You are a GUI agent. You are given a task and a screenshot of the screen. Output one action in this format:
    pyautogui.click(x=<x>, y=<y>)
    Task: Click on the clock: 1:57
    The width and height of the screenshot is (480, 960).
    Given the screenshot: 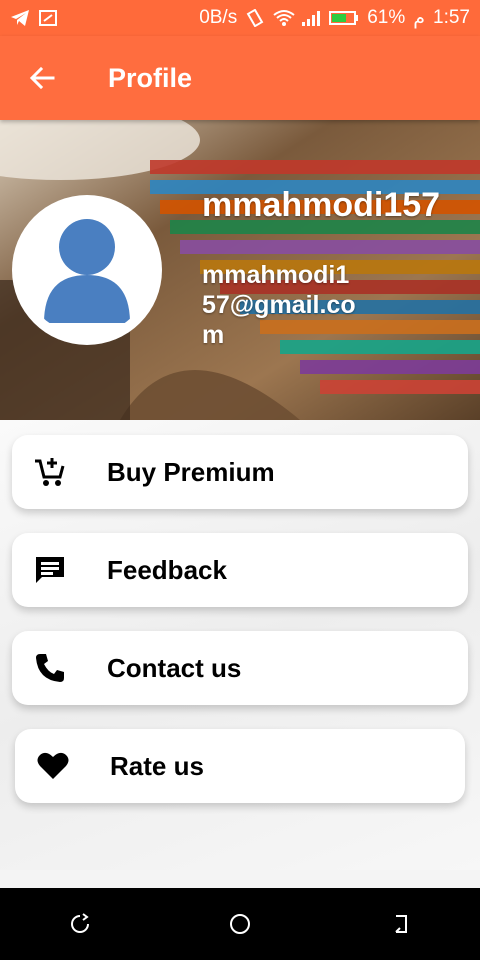 What is the action you would take?
    pyautogui.click(x=451, y=17)
    